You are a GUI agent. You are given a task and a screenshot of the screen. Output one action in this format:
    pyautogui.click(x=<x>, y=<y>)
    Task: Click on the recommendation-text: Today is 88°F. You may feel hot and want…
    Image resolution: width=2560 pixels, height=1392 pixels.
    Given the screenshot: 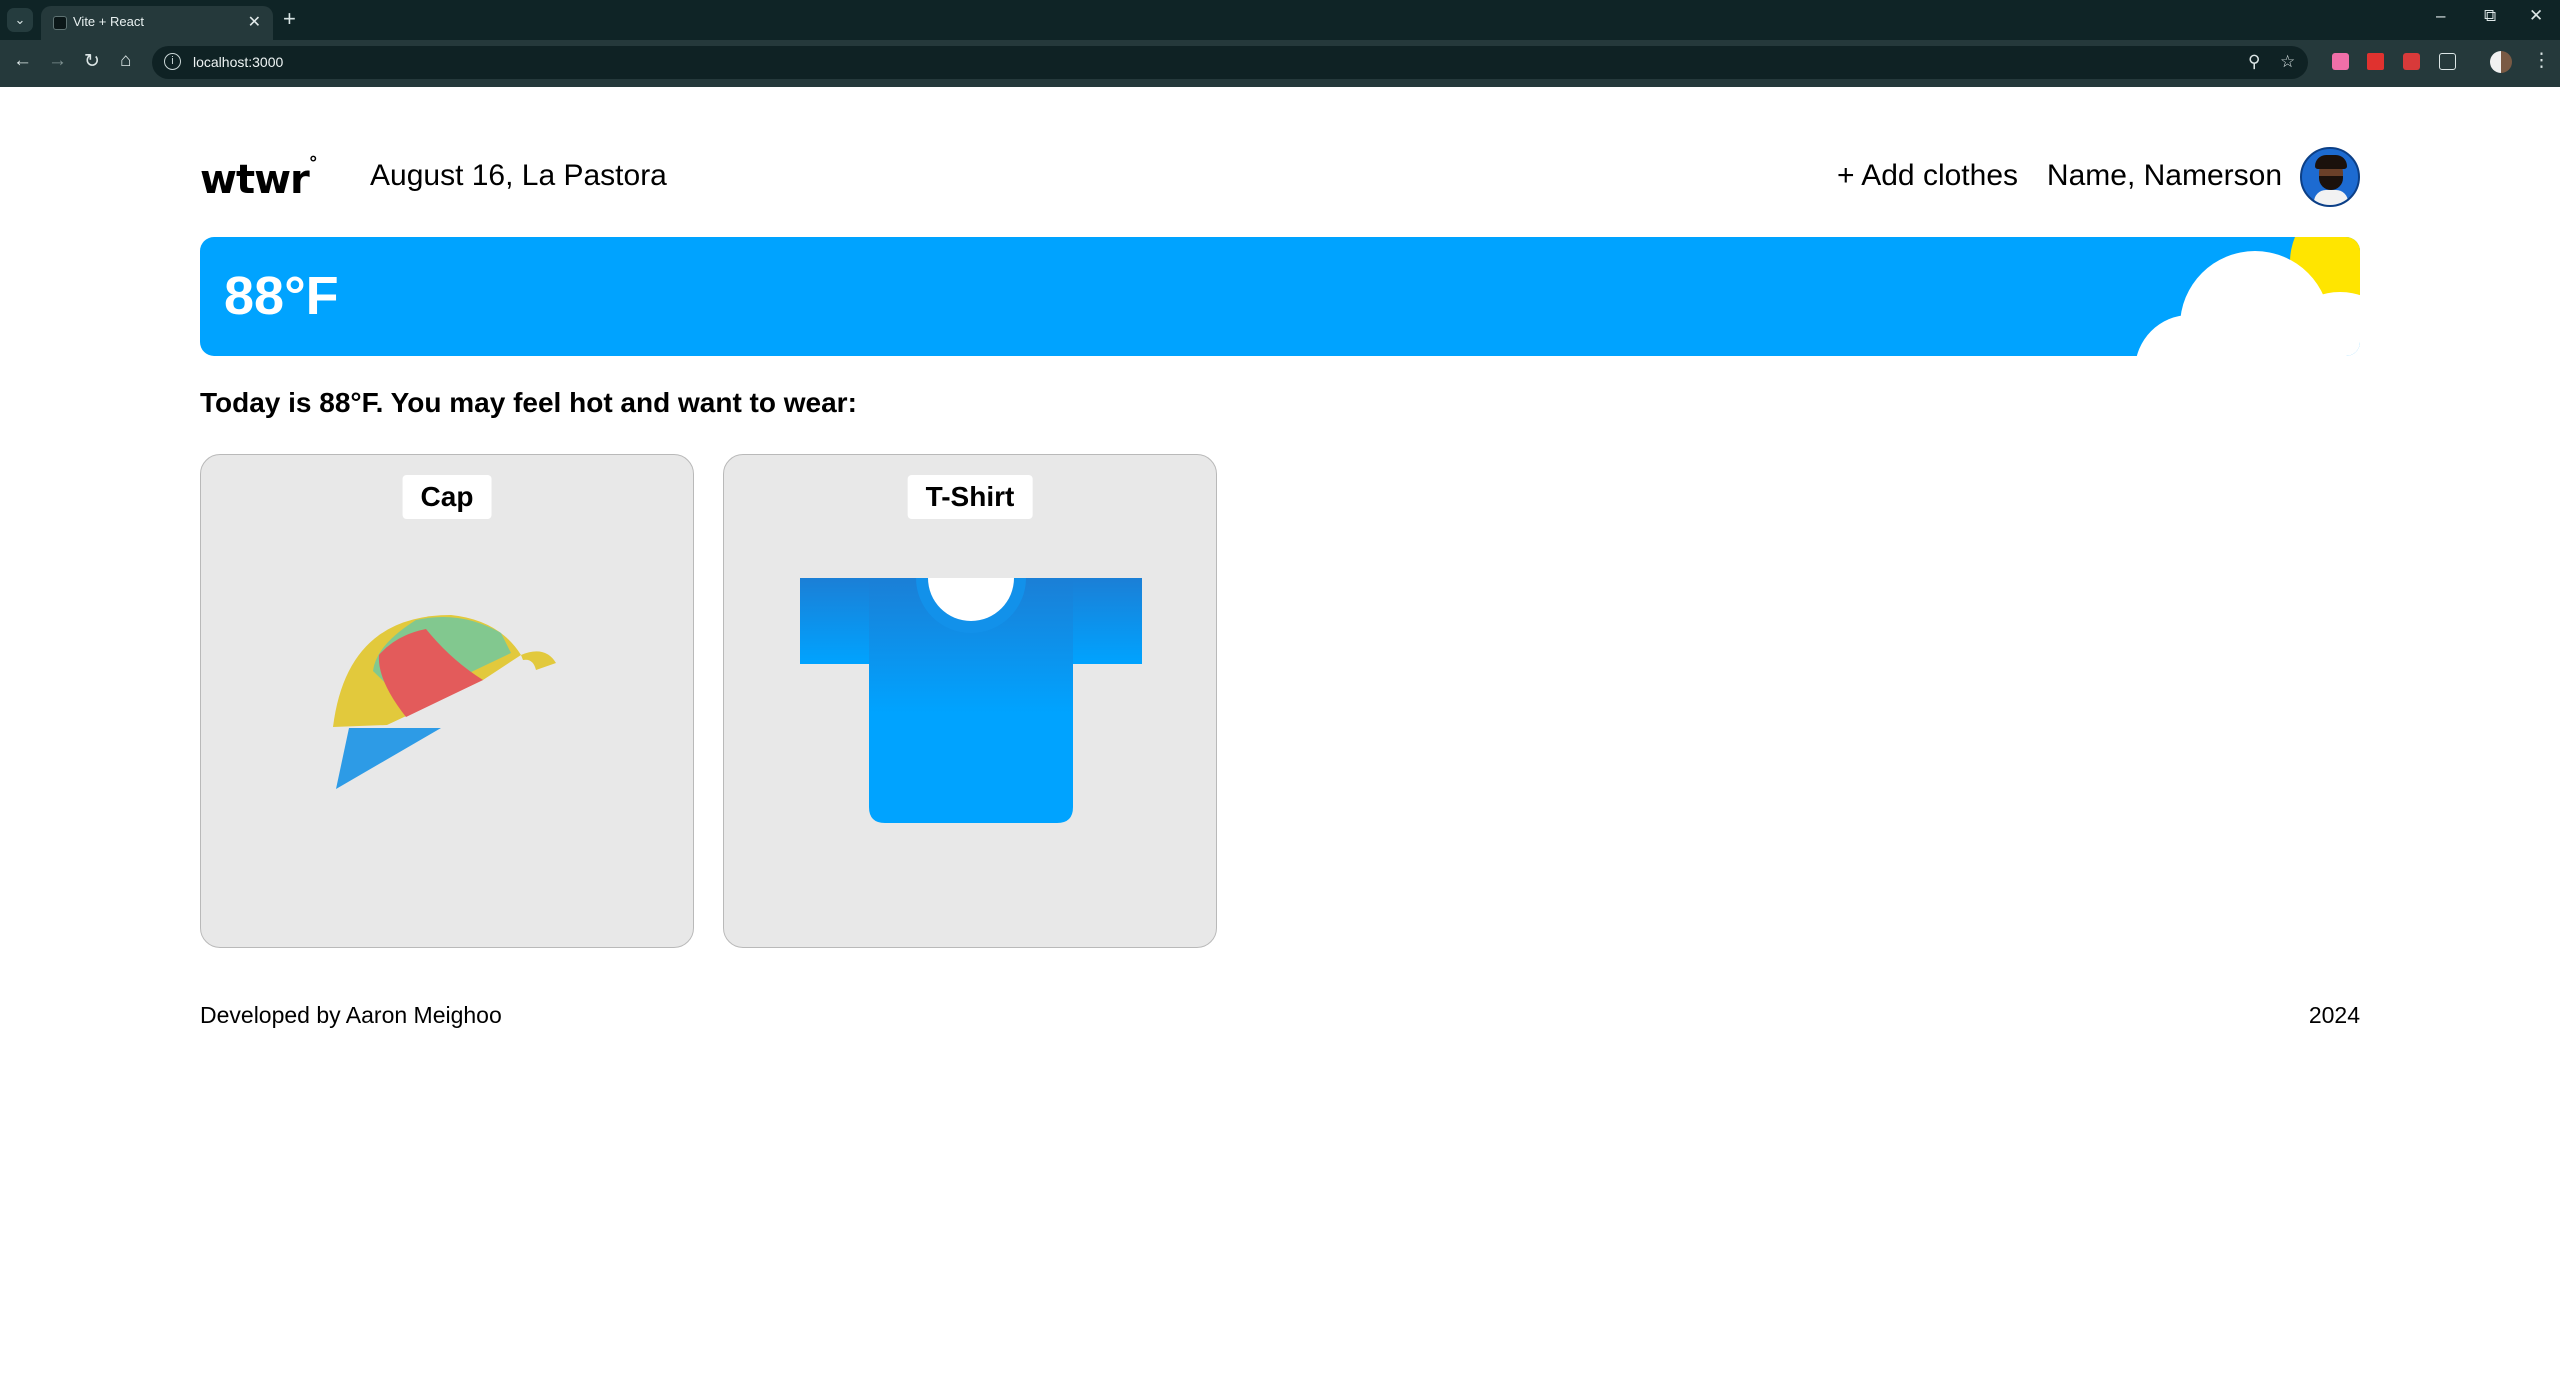 What is the action you would take?
    pyautogui.click(x=528, y=402)
    